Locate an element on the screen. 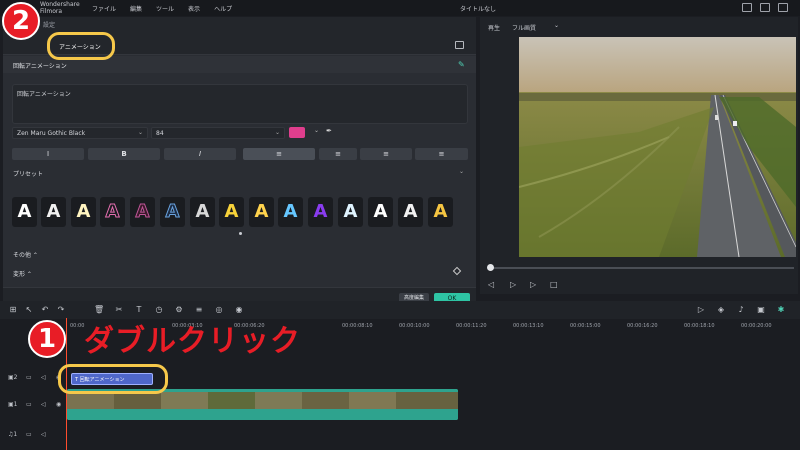 This screenshot has width=800, height=450. ruler-label: 00:00:16:20 is located at coordinates (642, 326).